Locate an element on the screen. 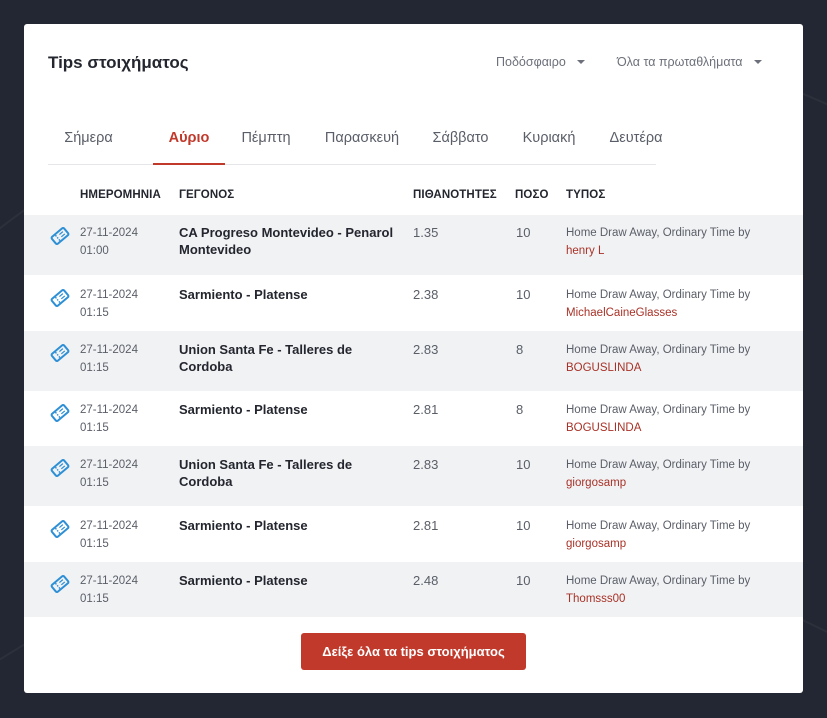 This screenshot has width=827, height=718. tab-today: Σήμερα is located at coordinates (88, 138).